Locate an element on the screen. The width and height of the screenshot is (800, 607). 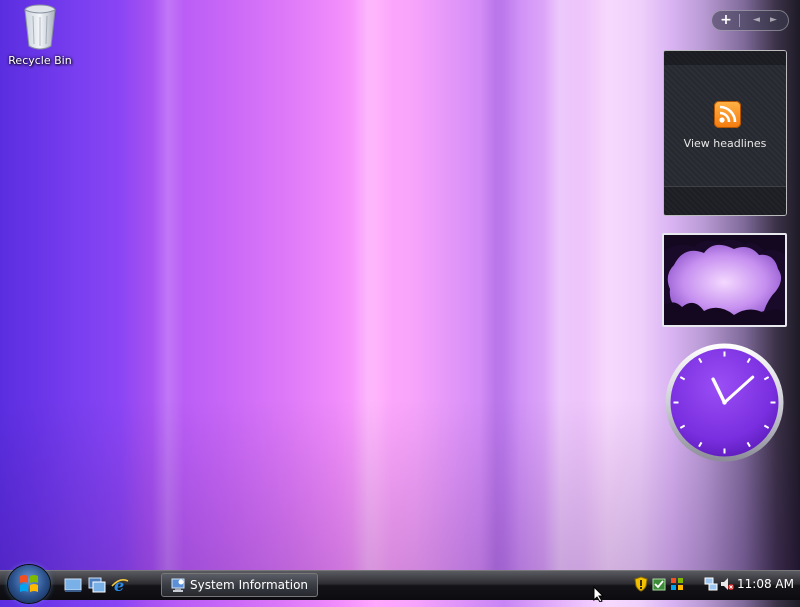
feed-gadget-bottom-bar is located at coordinates (725, 200).